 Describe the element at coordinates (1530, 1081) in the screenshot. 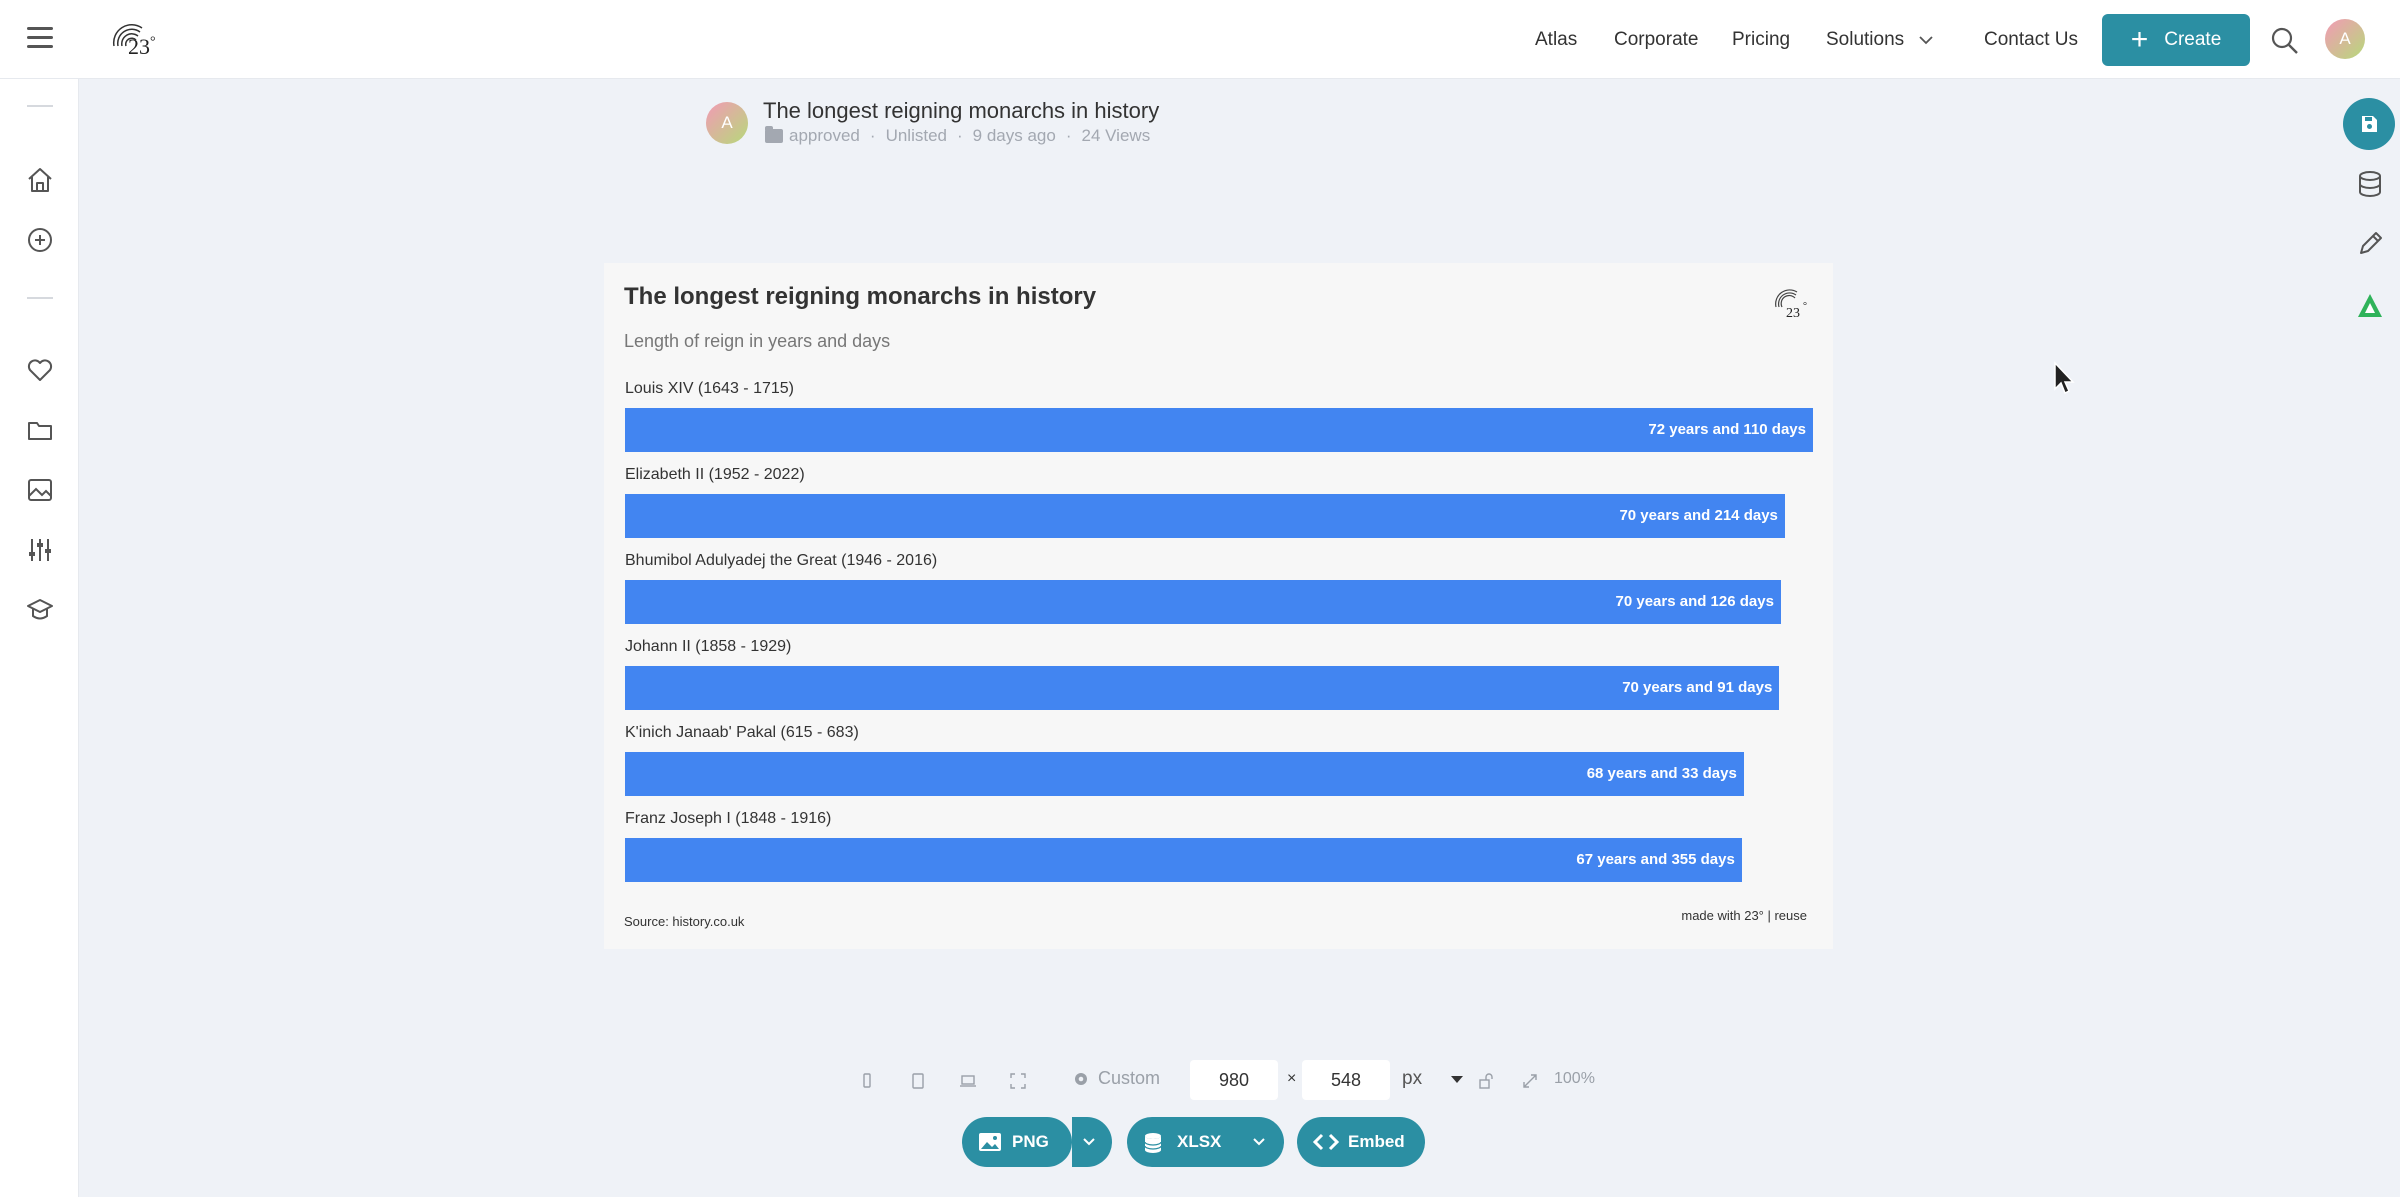

I see `scale-icon` at that location.